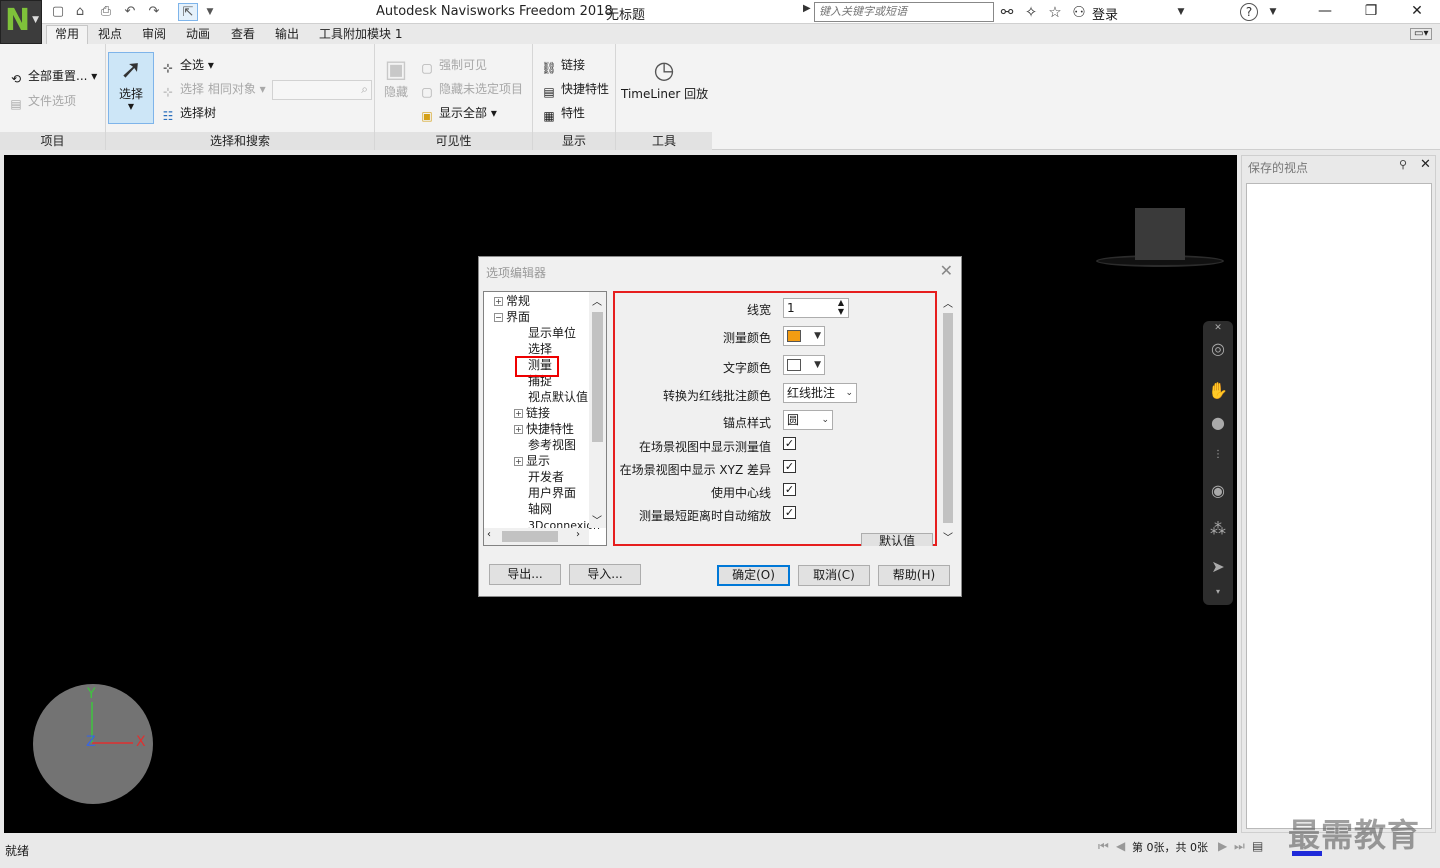  What do you see at coordinates (1218, 423) in the screenshot?
I see `zoom-icon: ●` at bounding box center [1218, 423].